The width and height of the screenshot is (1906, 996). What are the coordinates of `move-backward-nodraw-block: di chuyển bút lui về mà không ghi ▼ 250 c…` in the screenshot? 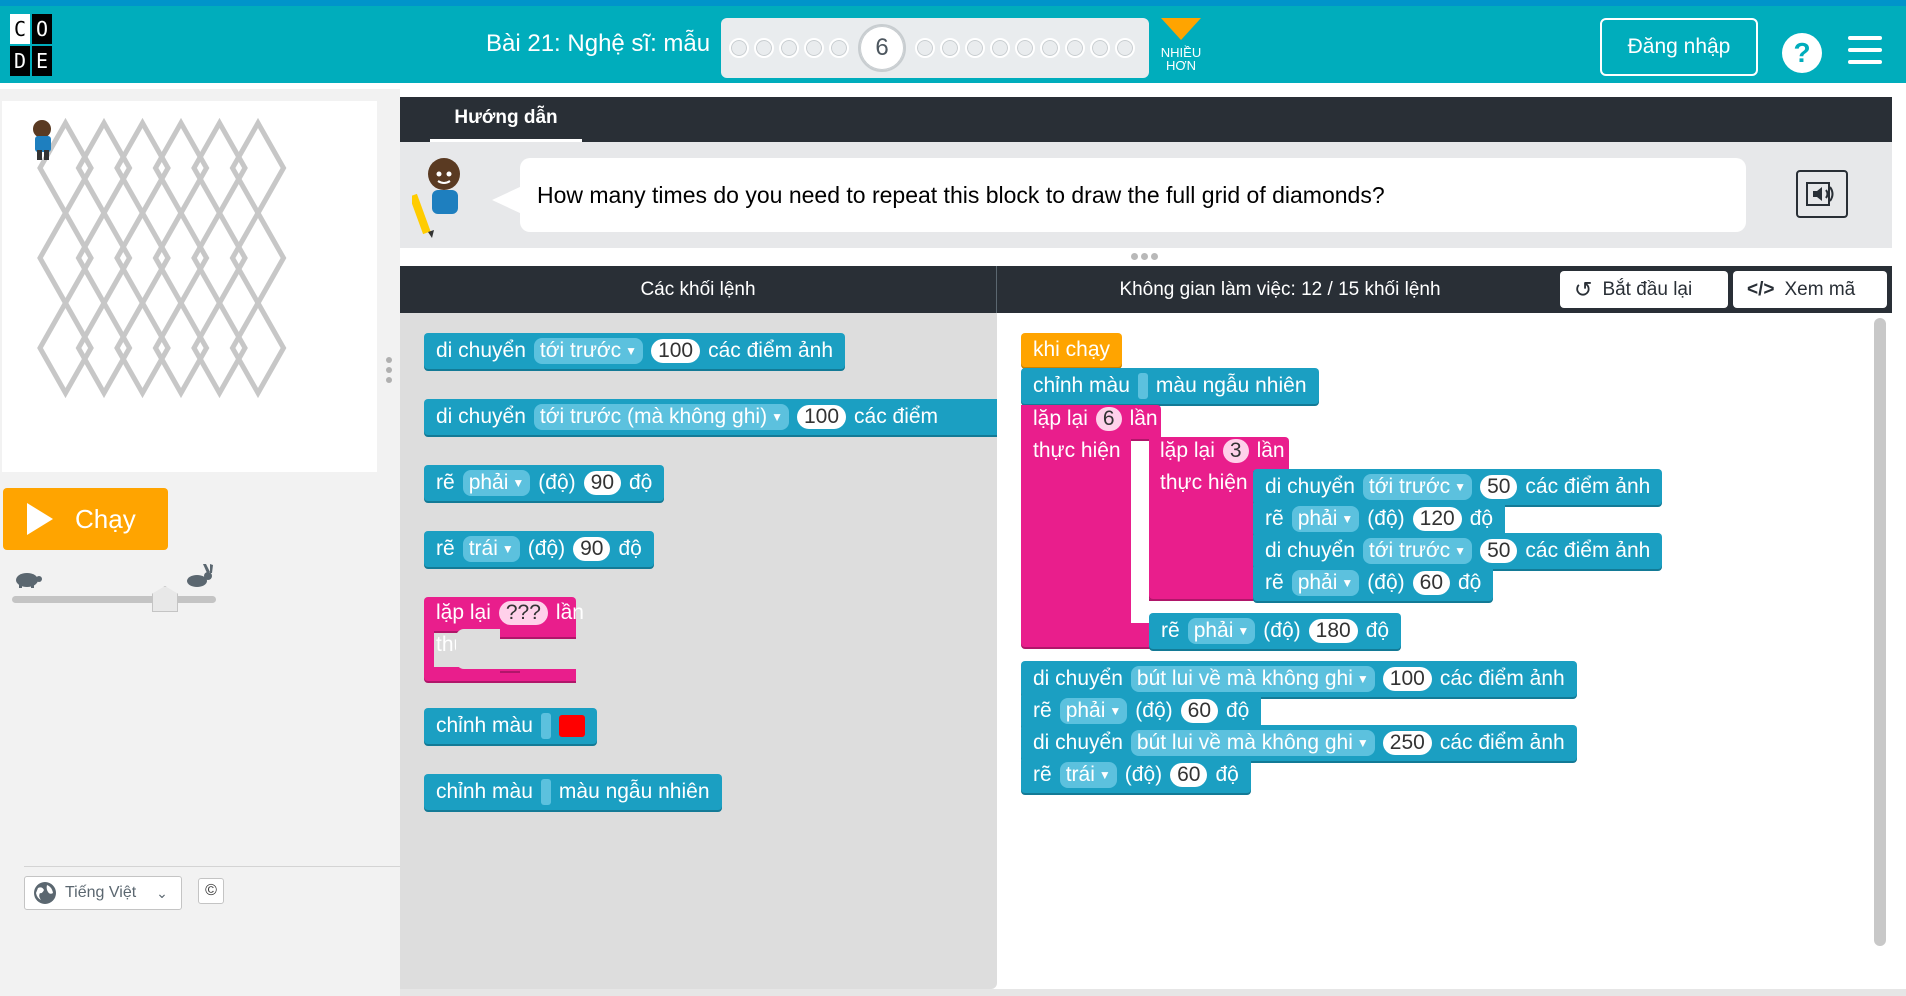 It's located at (1299, 743).